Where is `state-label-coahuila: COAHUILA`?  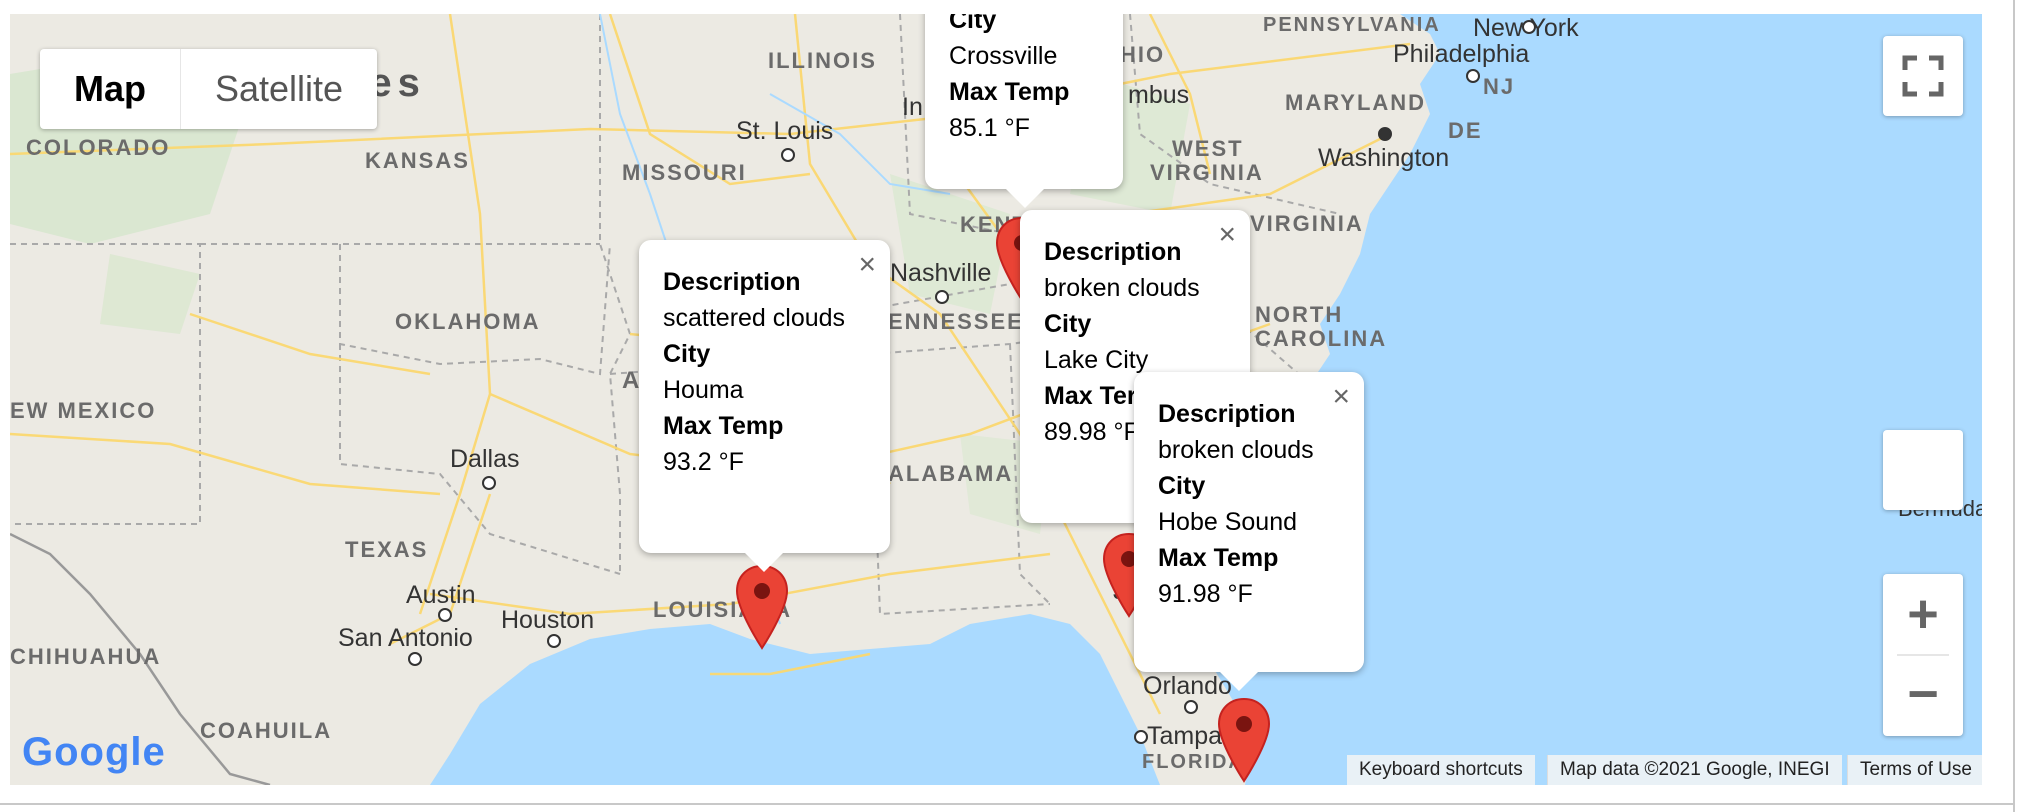
state-label-coahuila: COAHUILA is located at coordinates (266, 730).